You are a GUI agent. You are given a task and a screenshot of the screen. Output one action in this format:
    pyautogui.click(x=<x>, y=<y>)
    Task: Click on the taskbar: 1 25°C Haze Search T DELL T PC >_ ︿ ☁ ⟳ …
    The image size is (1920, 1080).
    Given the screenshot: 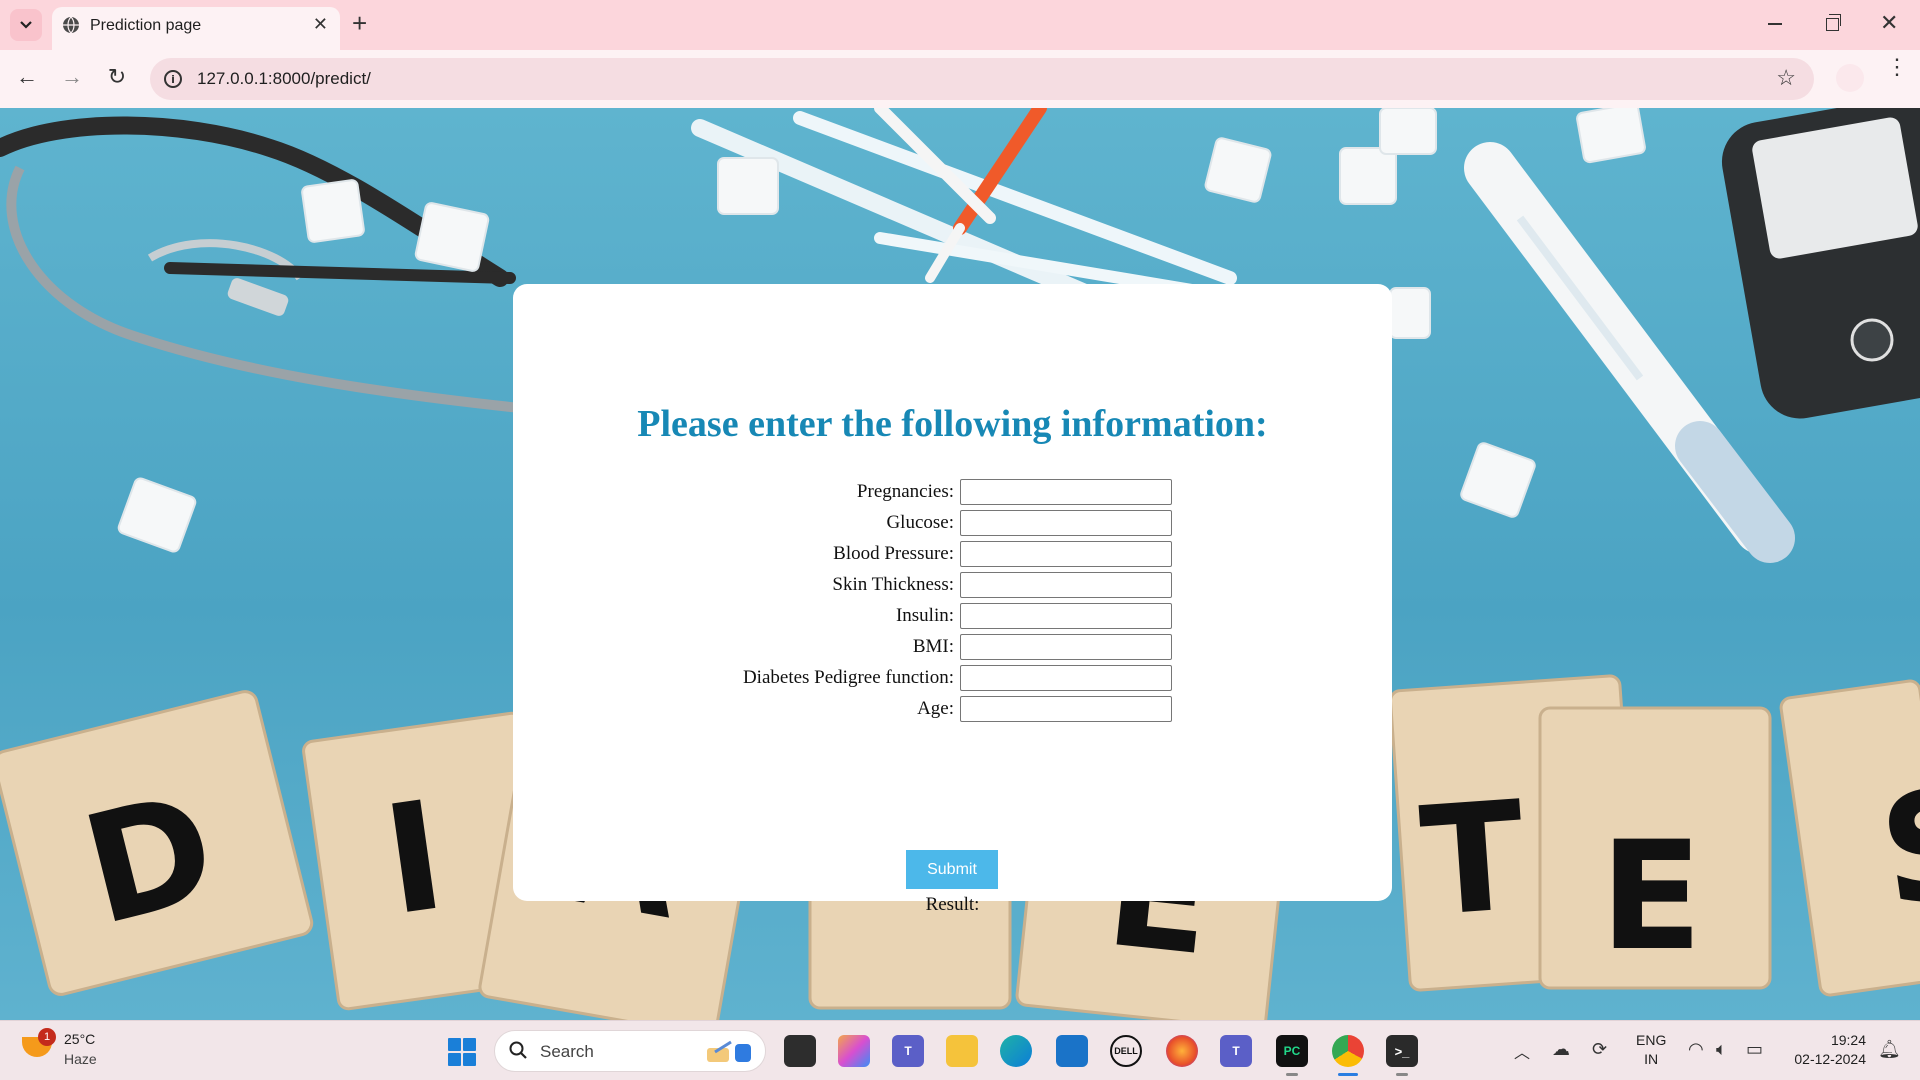 What is the action you would take?
    pyautogui.click(x=960, y=1050)
    